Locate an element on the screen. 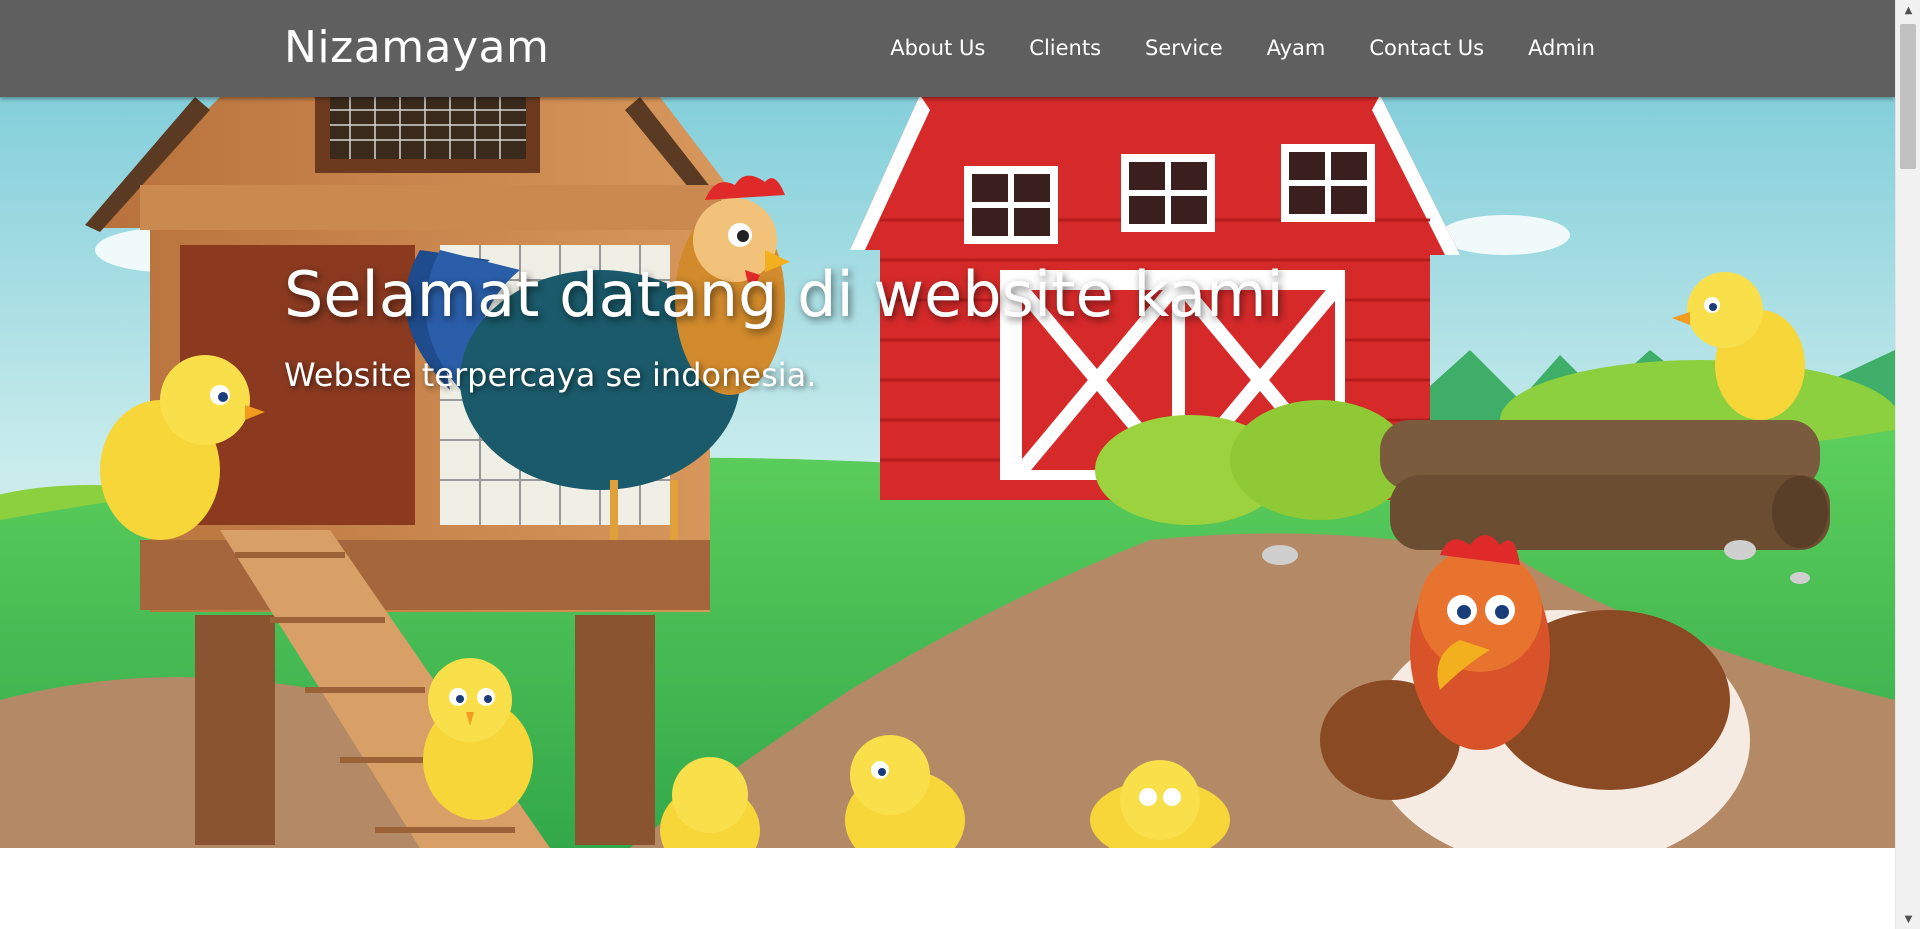 The image size is (1920, 929). triangle-up-icon: ▲ is located at coordinates (1908, 10).